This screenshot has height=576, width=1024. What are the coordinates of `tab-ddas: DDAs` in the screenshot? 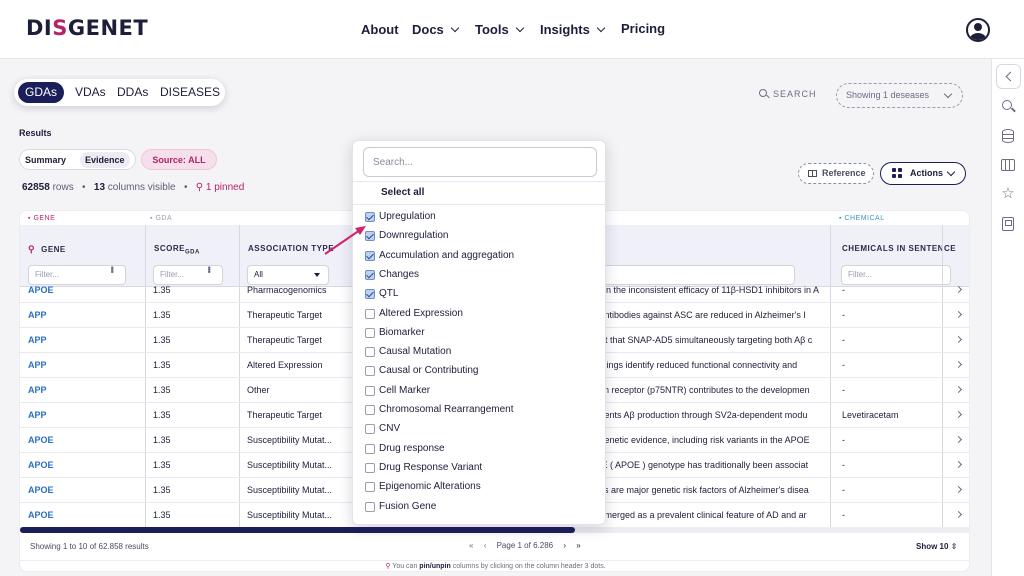 It's located at (132, 92).